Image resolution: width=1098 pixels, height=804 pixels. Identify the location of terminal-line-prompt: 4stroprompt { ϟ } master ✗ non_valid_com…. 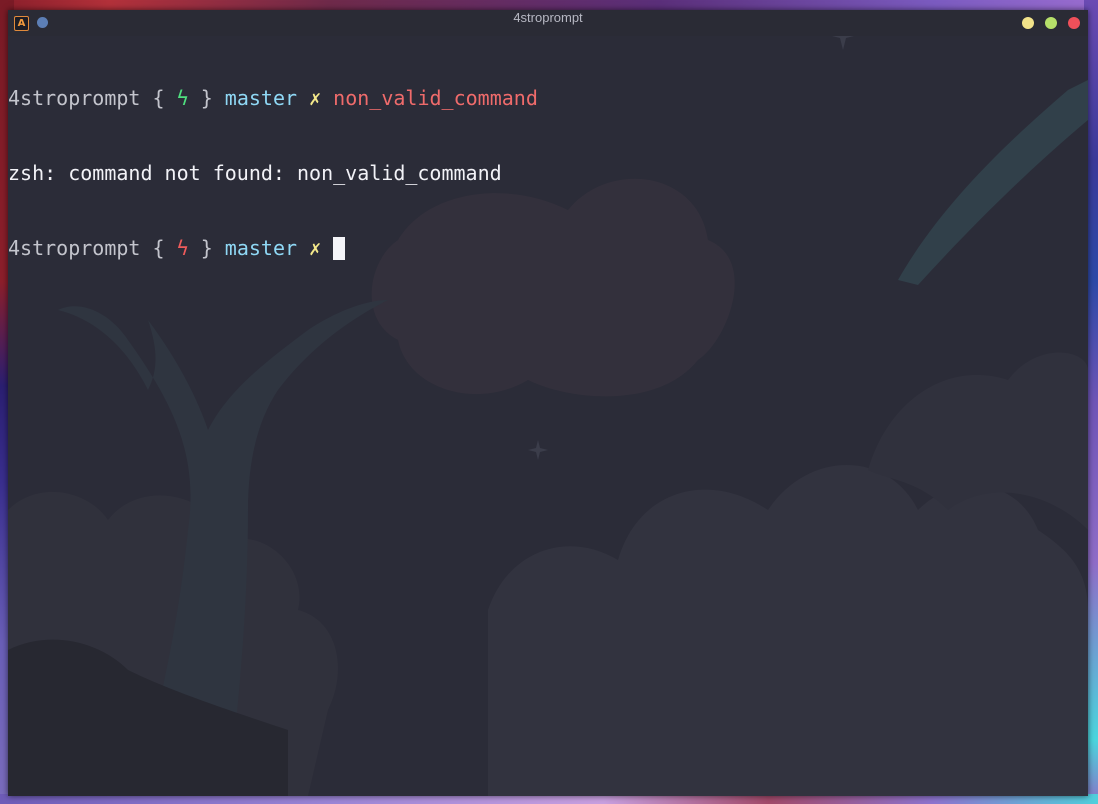
(548, 98).